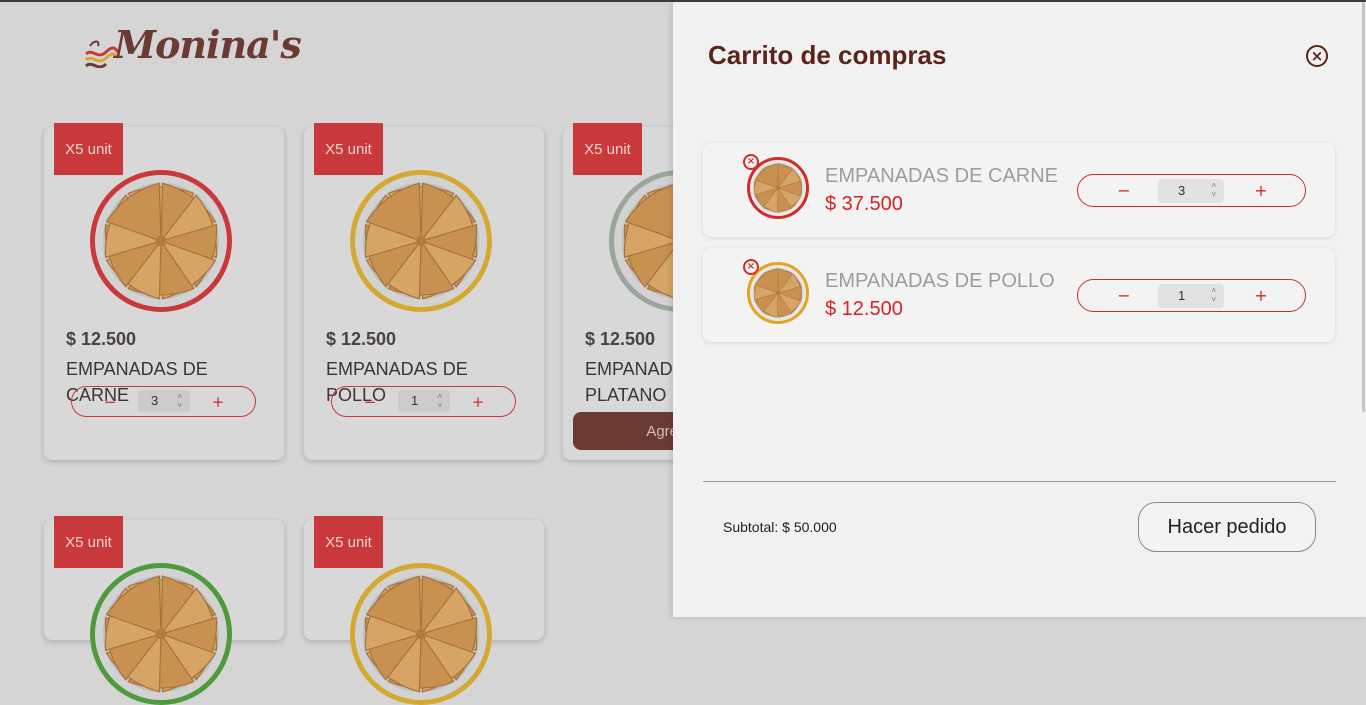 This screenshot has height=705, width=1366. Describe the element at coordinates (208, 44) in the screenshot. I see `logo-text: Monina's` at that location.